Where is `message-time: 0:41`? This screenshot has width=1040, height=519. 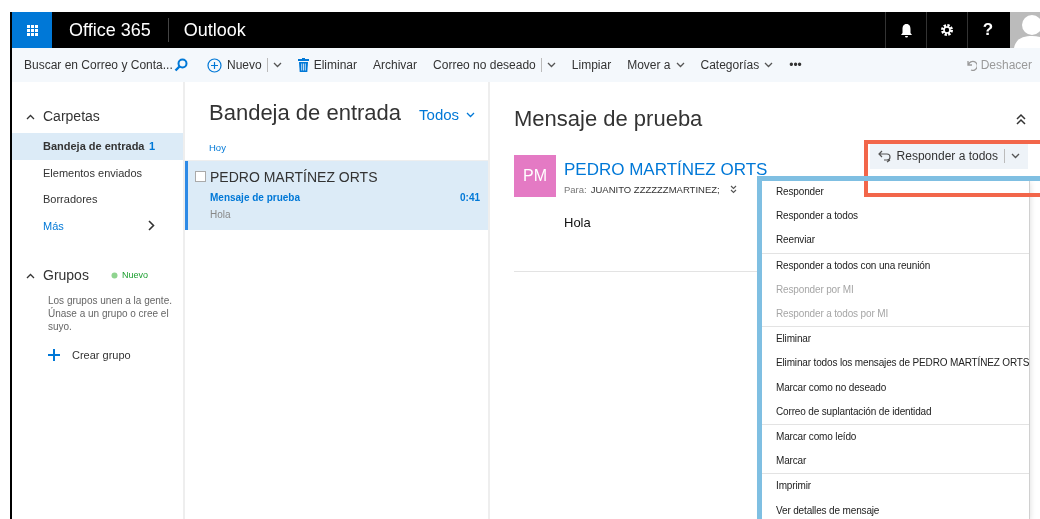
message-time: 0:41 is located at coordinates (470, 198).